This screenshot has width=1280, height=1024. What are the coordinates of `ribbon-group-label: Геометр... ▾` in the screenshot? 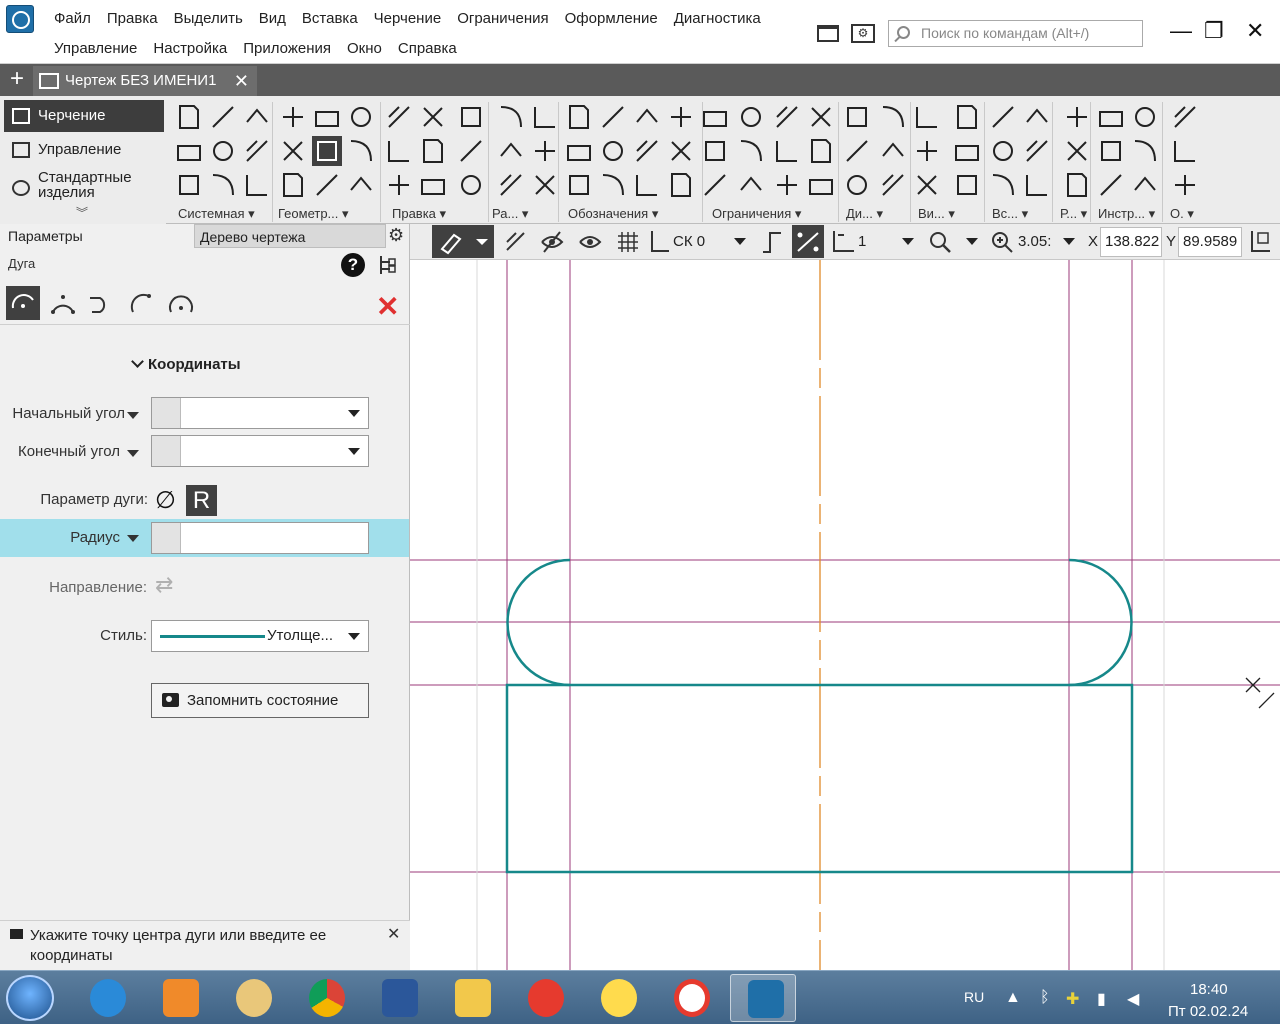 It's located at (313, 214).